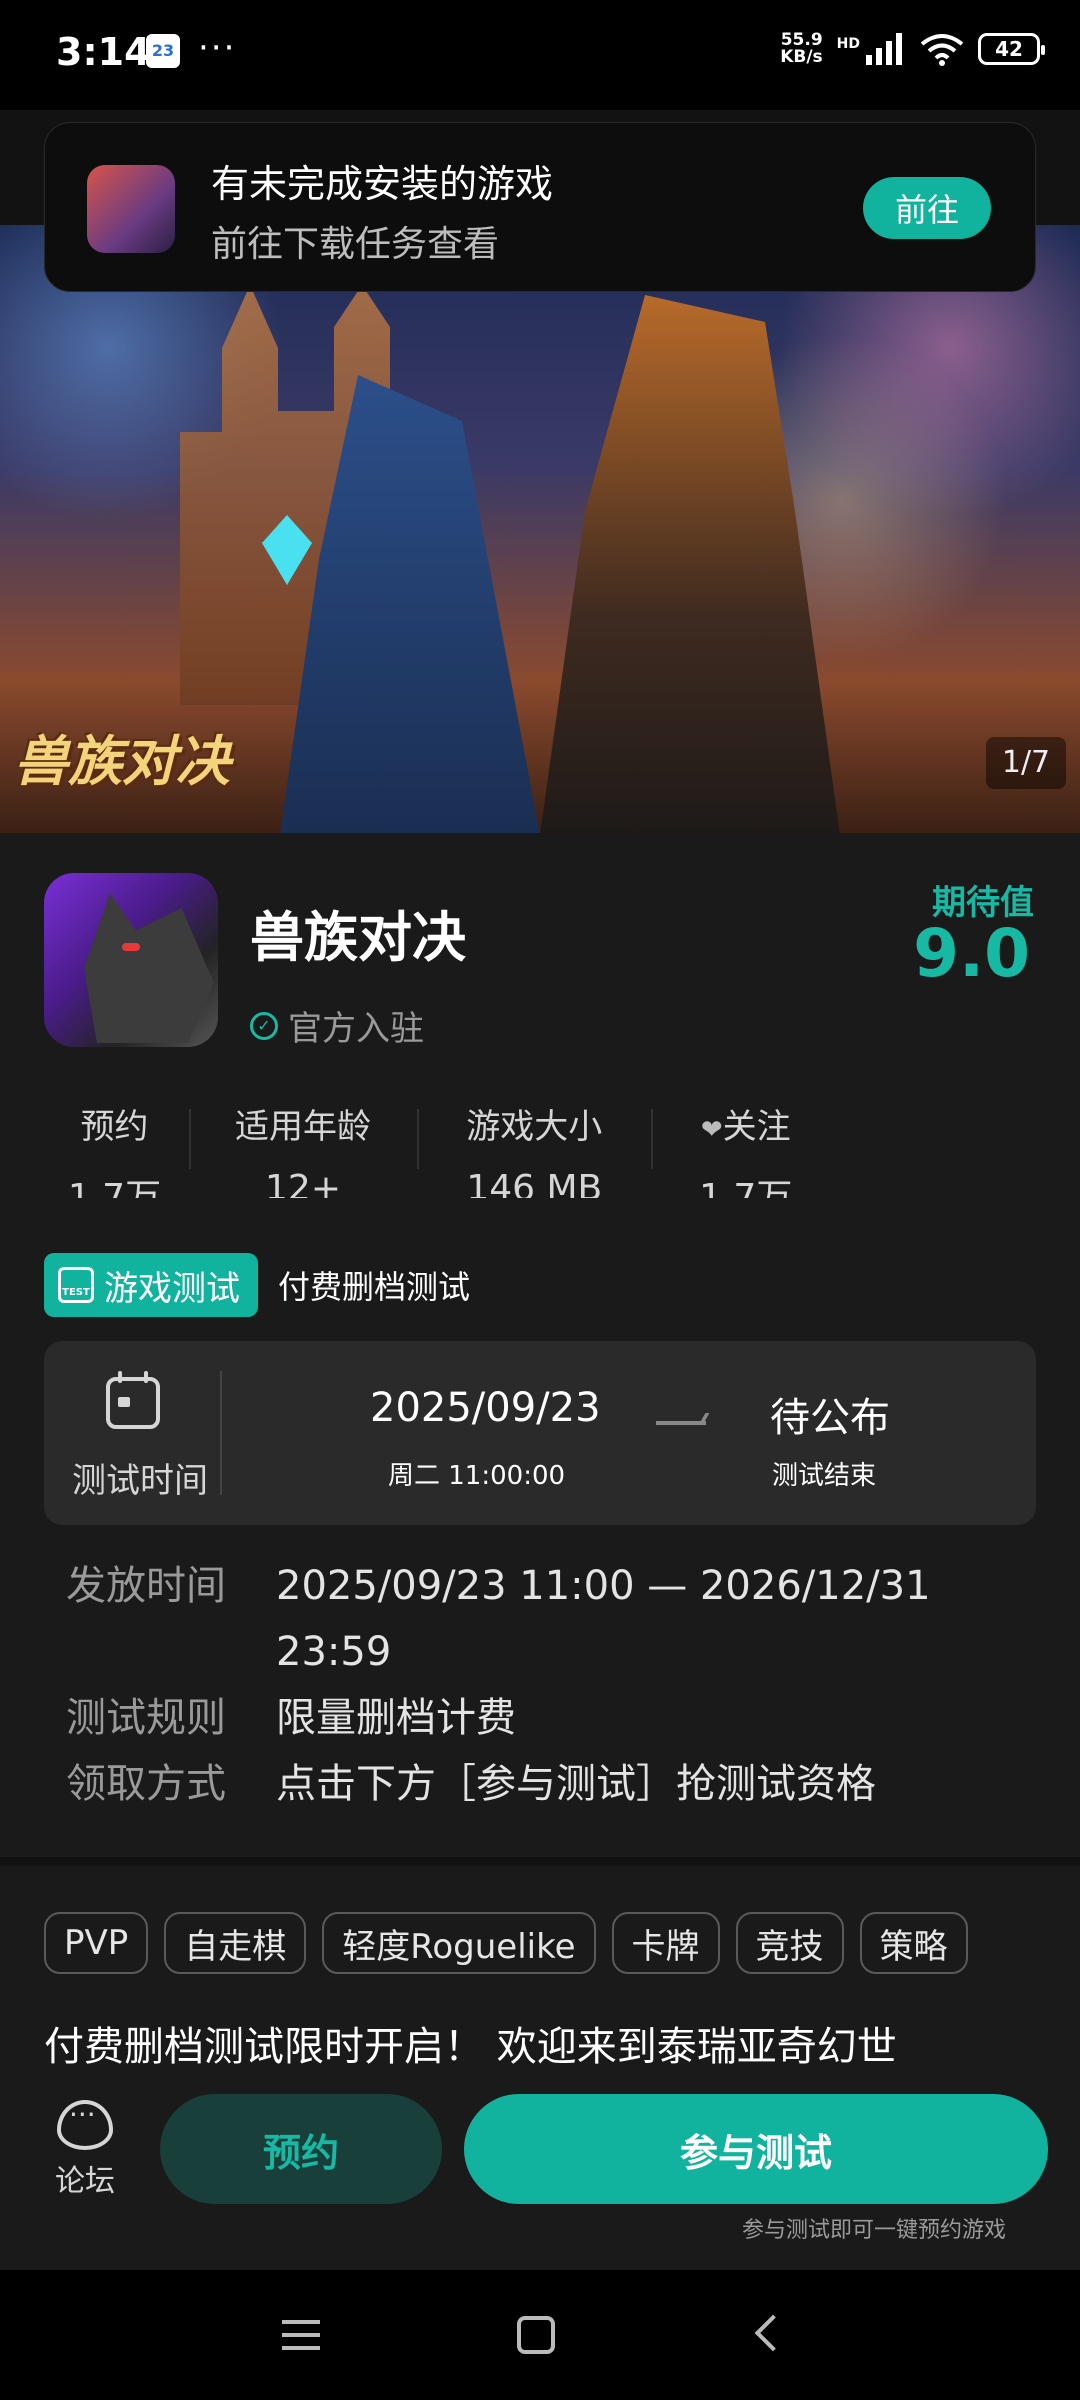 The image size is (1080, 2400). What do you see at coordinates (96, 1943) in the screenshot?
I see `tag-pvp: PVP` at bounding box center [96, 1943].